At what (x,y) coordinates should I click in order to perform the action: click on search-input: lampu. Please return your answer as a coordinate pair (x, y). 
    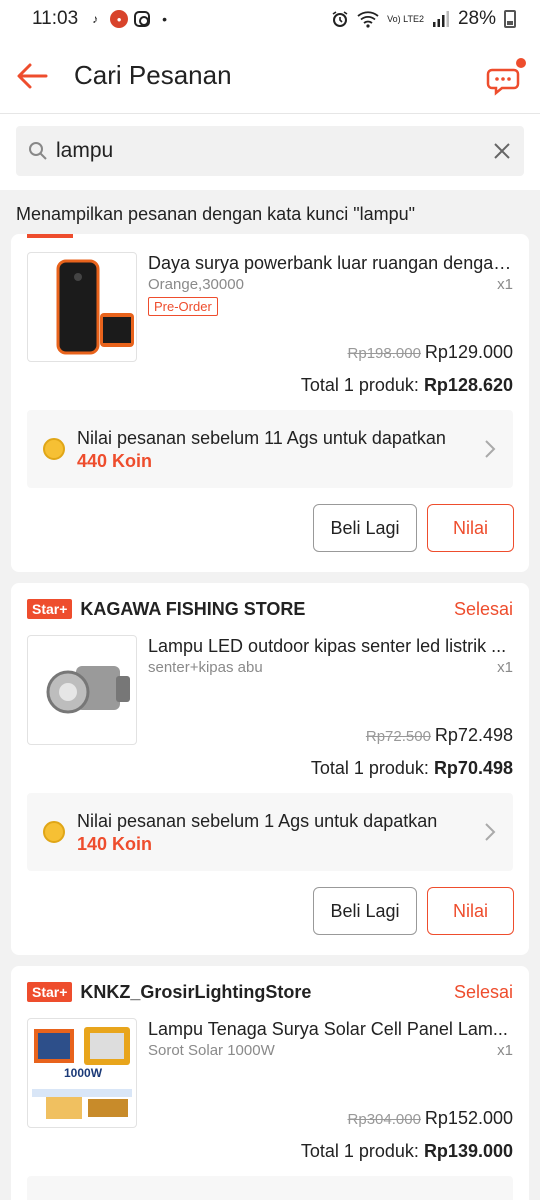
    Looking at the image, I should click on (270, 151).